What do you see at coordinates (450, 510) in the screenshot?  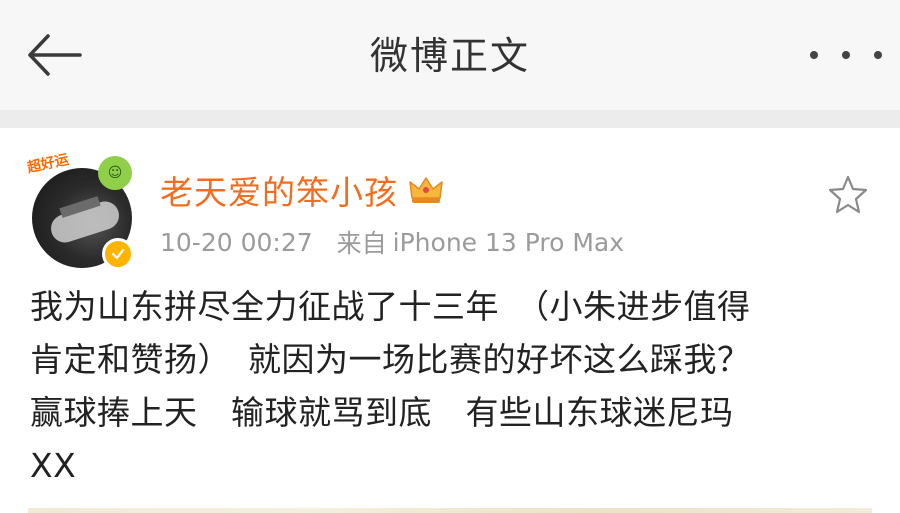 I see `post-image-preview` at bounding box center [450, 510].